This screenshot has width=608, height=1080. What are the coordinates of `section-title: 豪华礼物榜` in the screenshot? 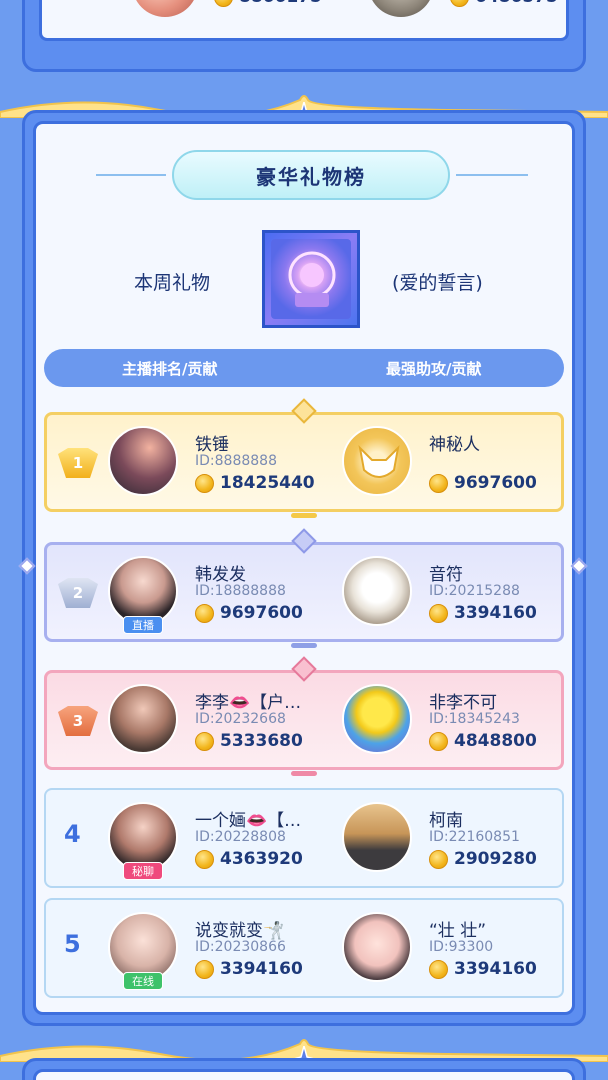 It's located at (311, 175).